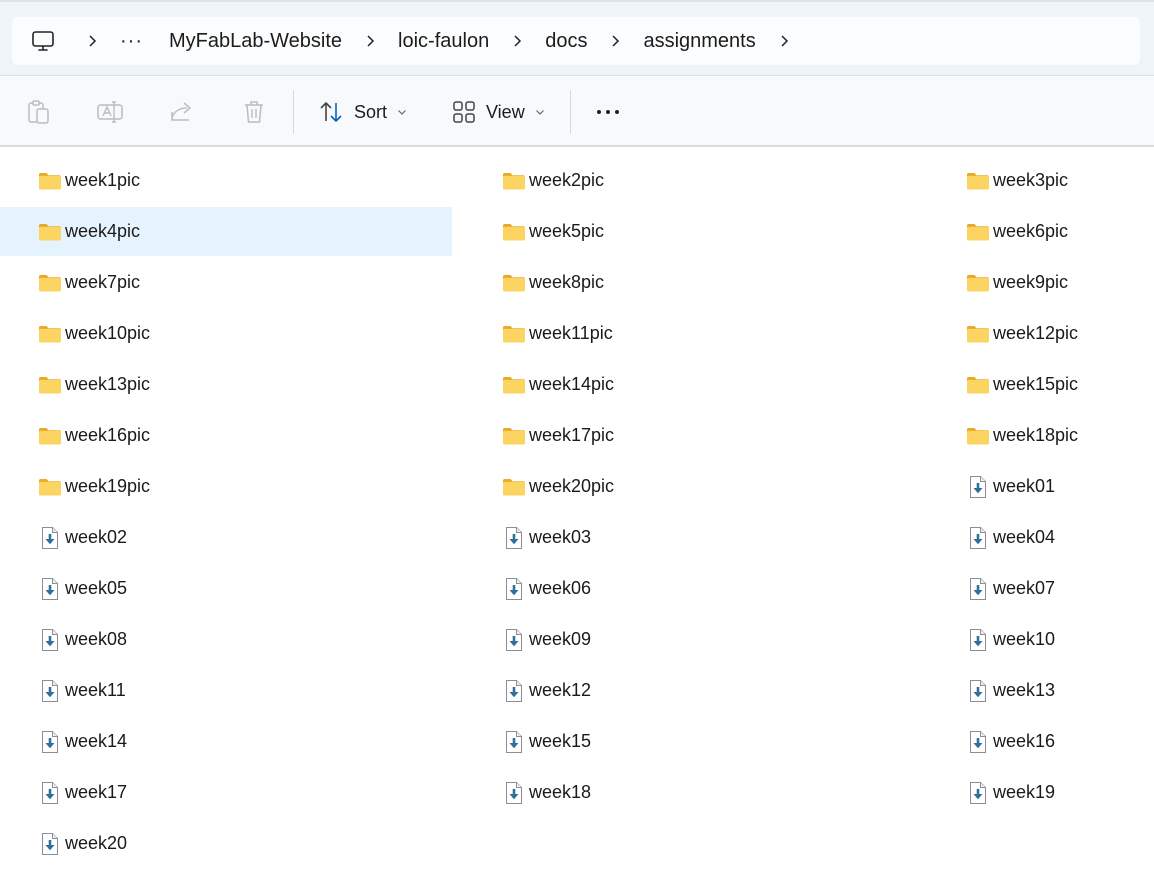 The image size is (1154, 885). Describe the element at coordinates (96, 843) in the screenshot. I see `item-name: week20` at that location.